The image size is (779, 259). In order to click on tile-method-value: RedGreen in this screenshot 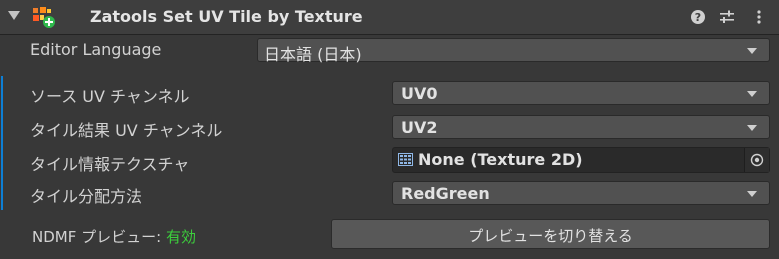, I will do `click(445, 193)`.